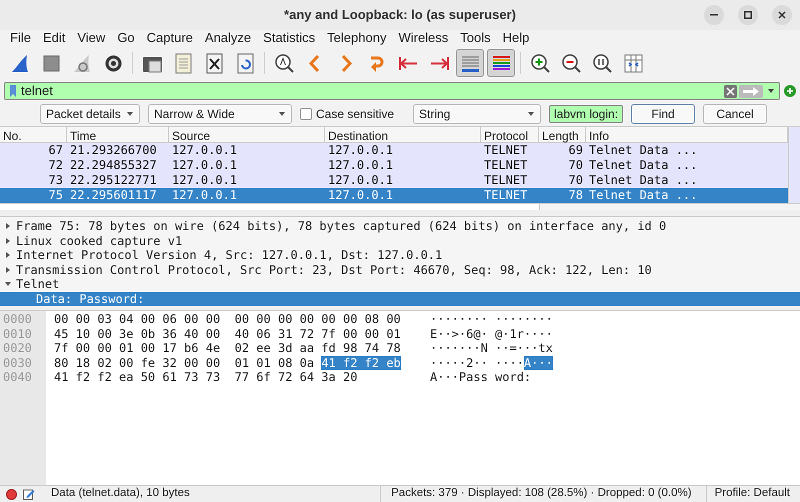  I want to click on charset-dropdown: Narrow & Wide, so click(220, 114).